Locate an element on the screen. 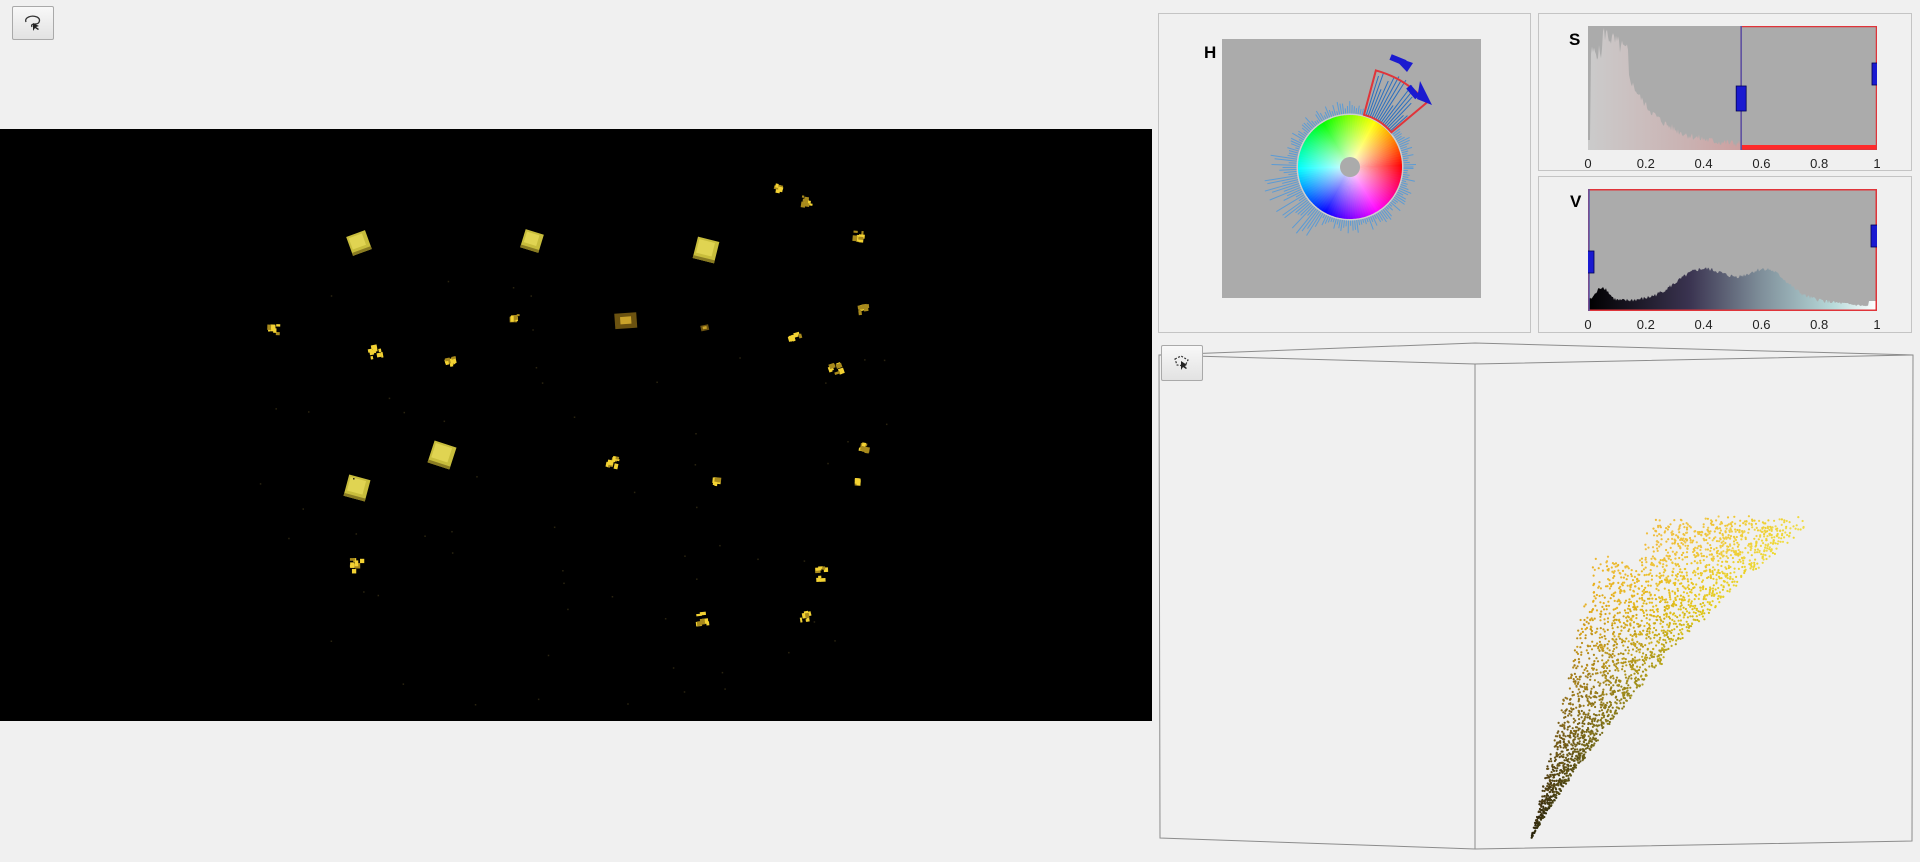 The height and width of the screenshot is (862, 1920). saturation-label: S is located at coordinates (1575, 39).